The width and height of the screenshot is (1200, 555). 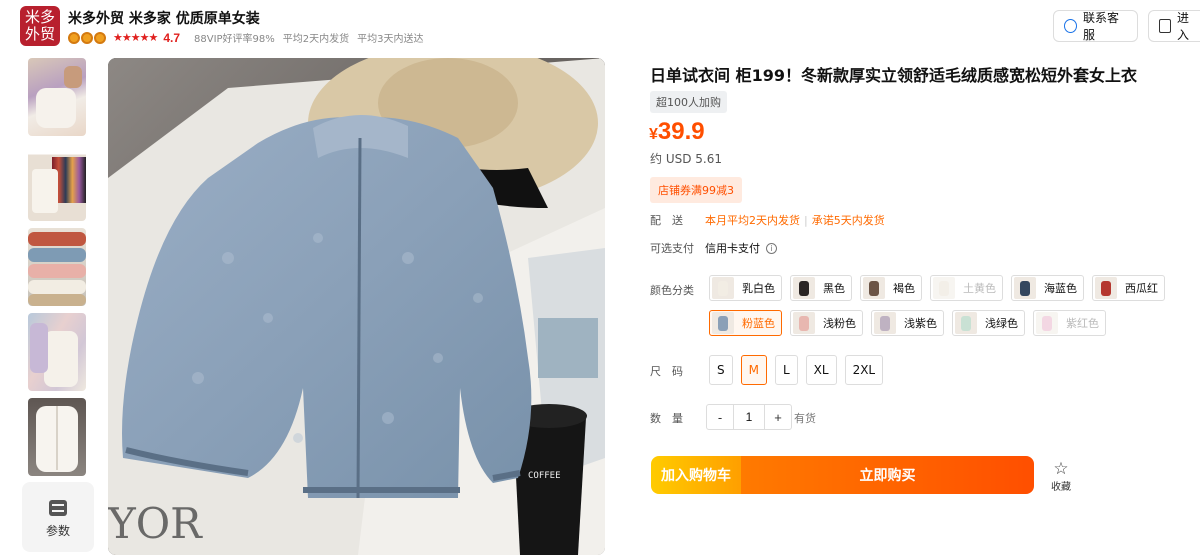 I want to click on color-option-label: 浅粉色, so click(x=839, y=323).